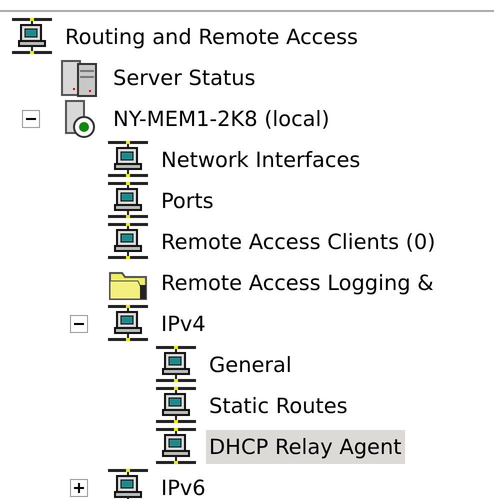 Image resolution: width=494 pixels, height=499 pixels. Describe the element at coordinates (298, 241) in the screenshot. I see `tree-item: Remote Access Clients (0)` at that location.